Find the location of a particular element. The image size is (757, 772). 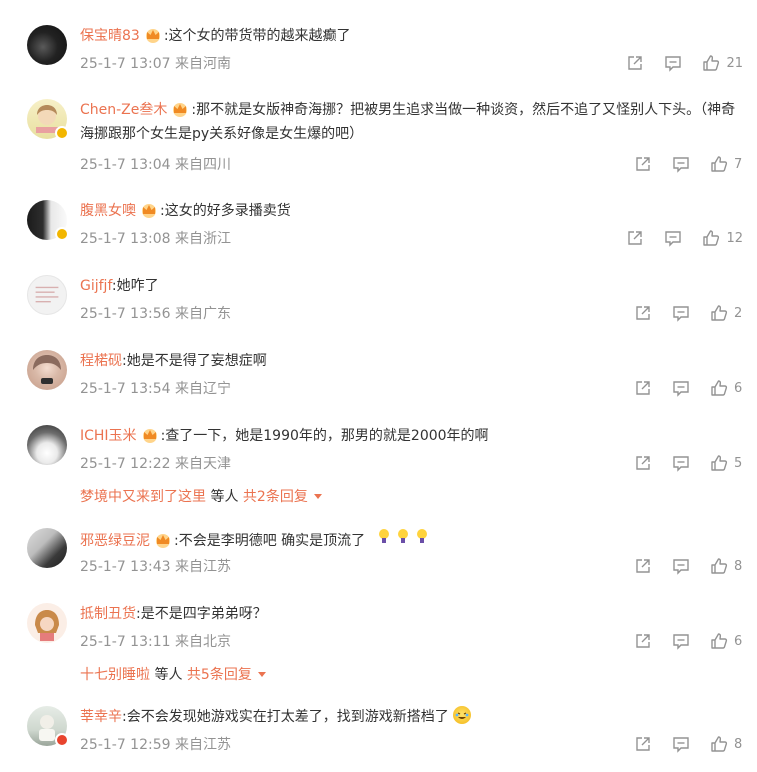

like-button: 2 is located at coordinates (726, 313).